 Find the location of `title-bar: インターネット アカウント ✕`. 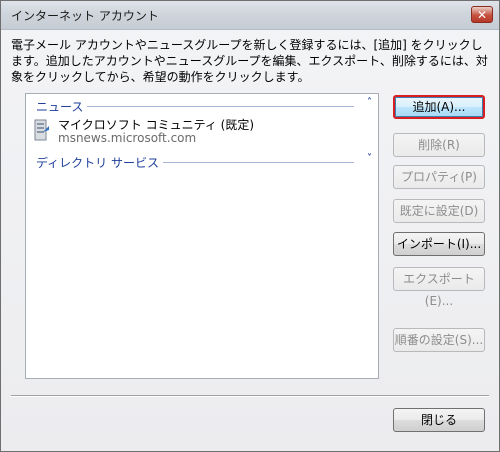

title-bar: インターネット アカウント ✕ is located at coordinates (250, 15).